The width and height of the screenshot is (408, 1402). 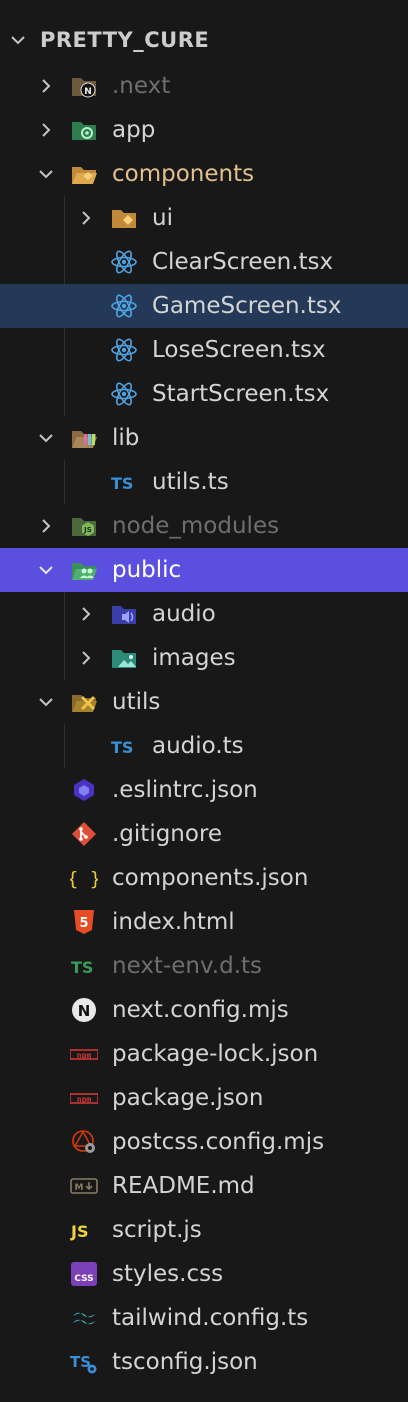 I want to click on tree-item-label: README.md, so click(x=183, y=1186).